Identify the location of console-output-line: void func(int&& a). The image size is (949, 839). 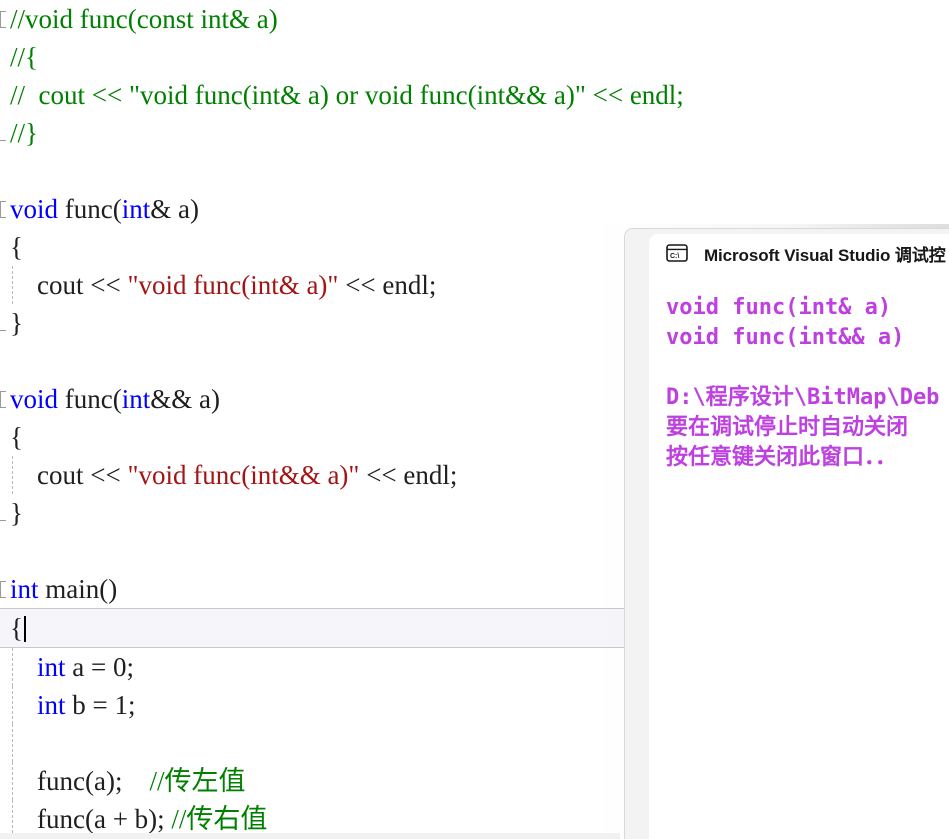
(785, 337).